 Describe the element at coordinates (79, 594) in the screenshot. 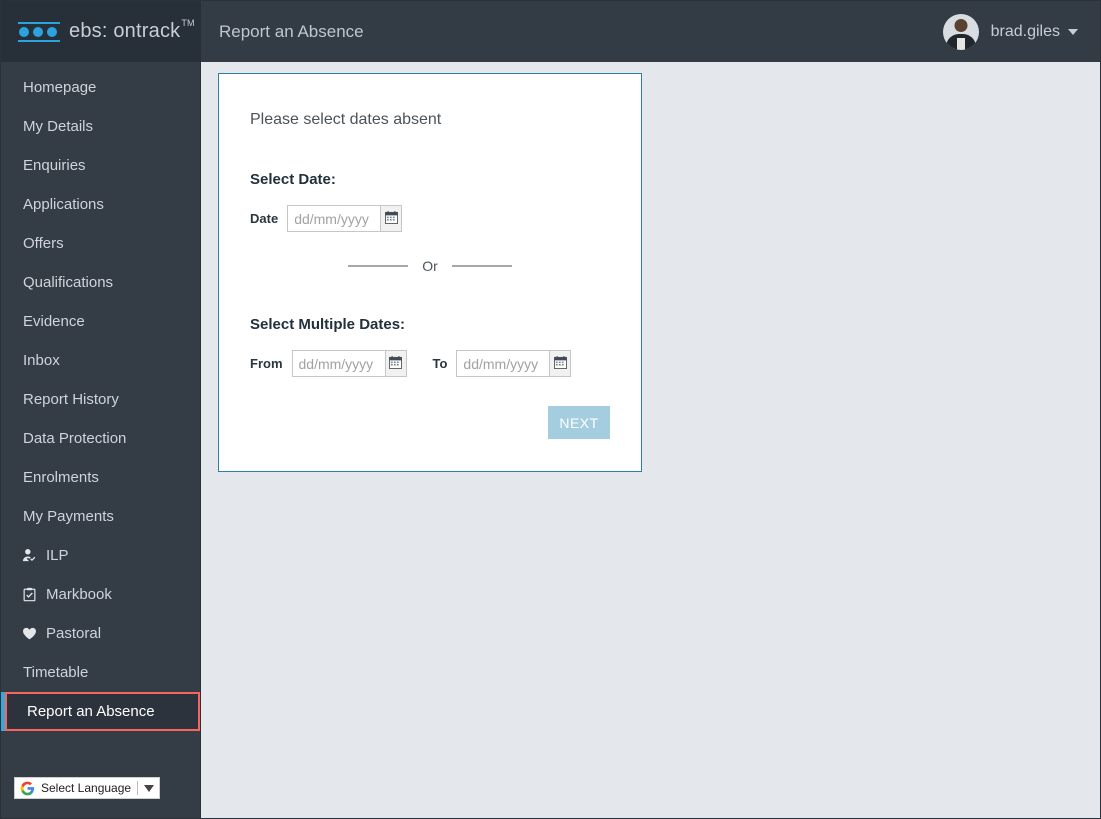

I see `sidebar-item-label: Markbook` at that location.